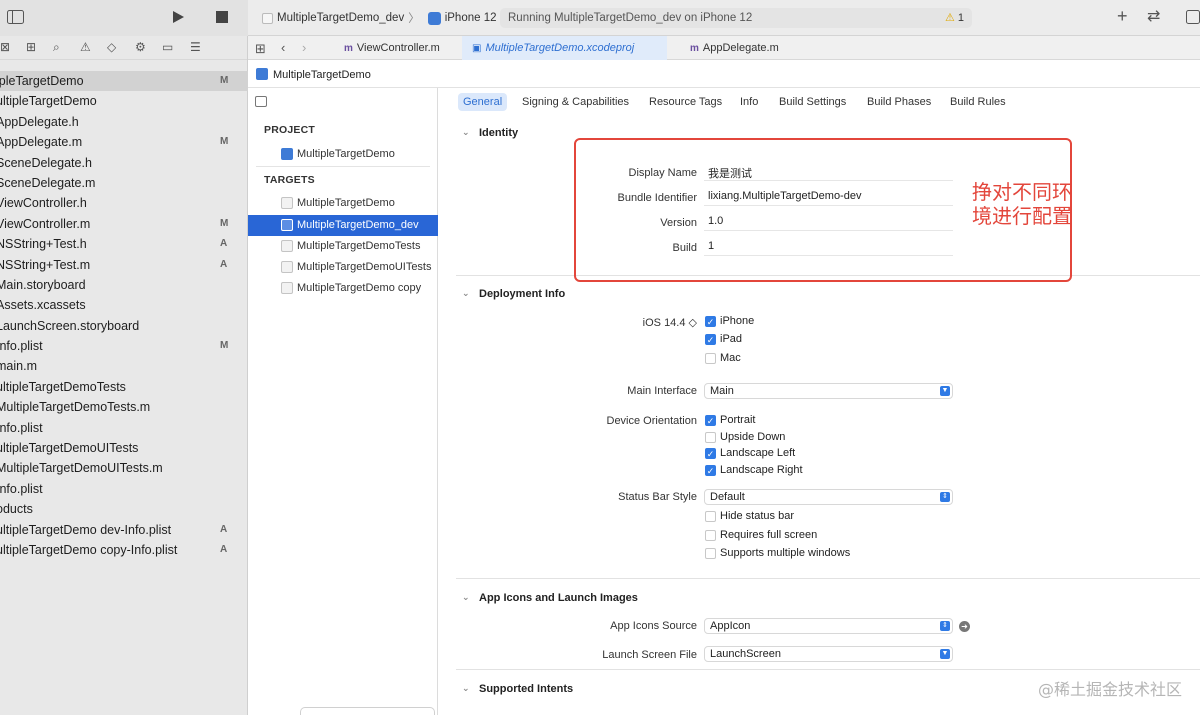 The width and height of the screenshot is (1200, 715). I want to click on navigator-item: ultipleTargetDemo, so click(124, 101).